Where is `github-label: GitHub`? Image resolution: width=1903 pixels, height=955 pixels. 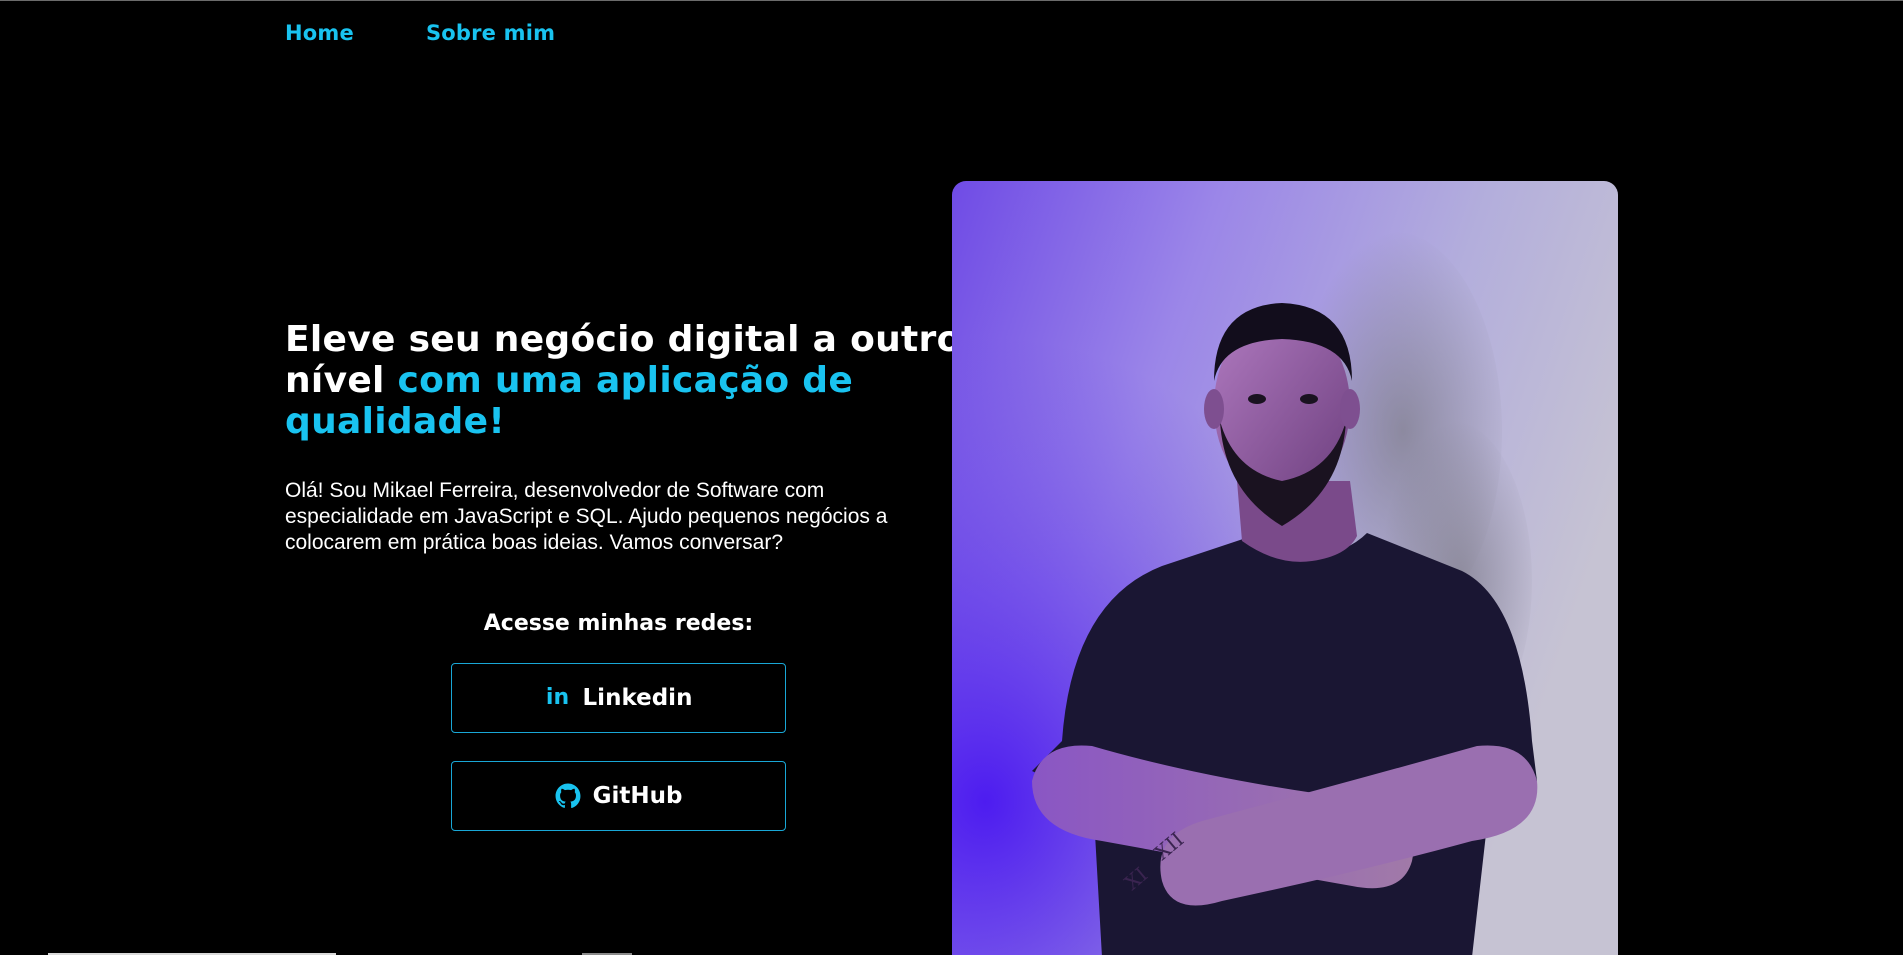 github-label: GitHub is located at coordinates (637, 796).